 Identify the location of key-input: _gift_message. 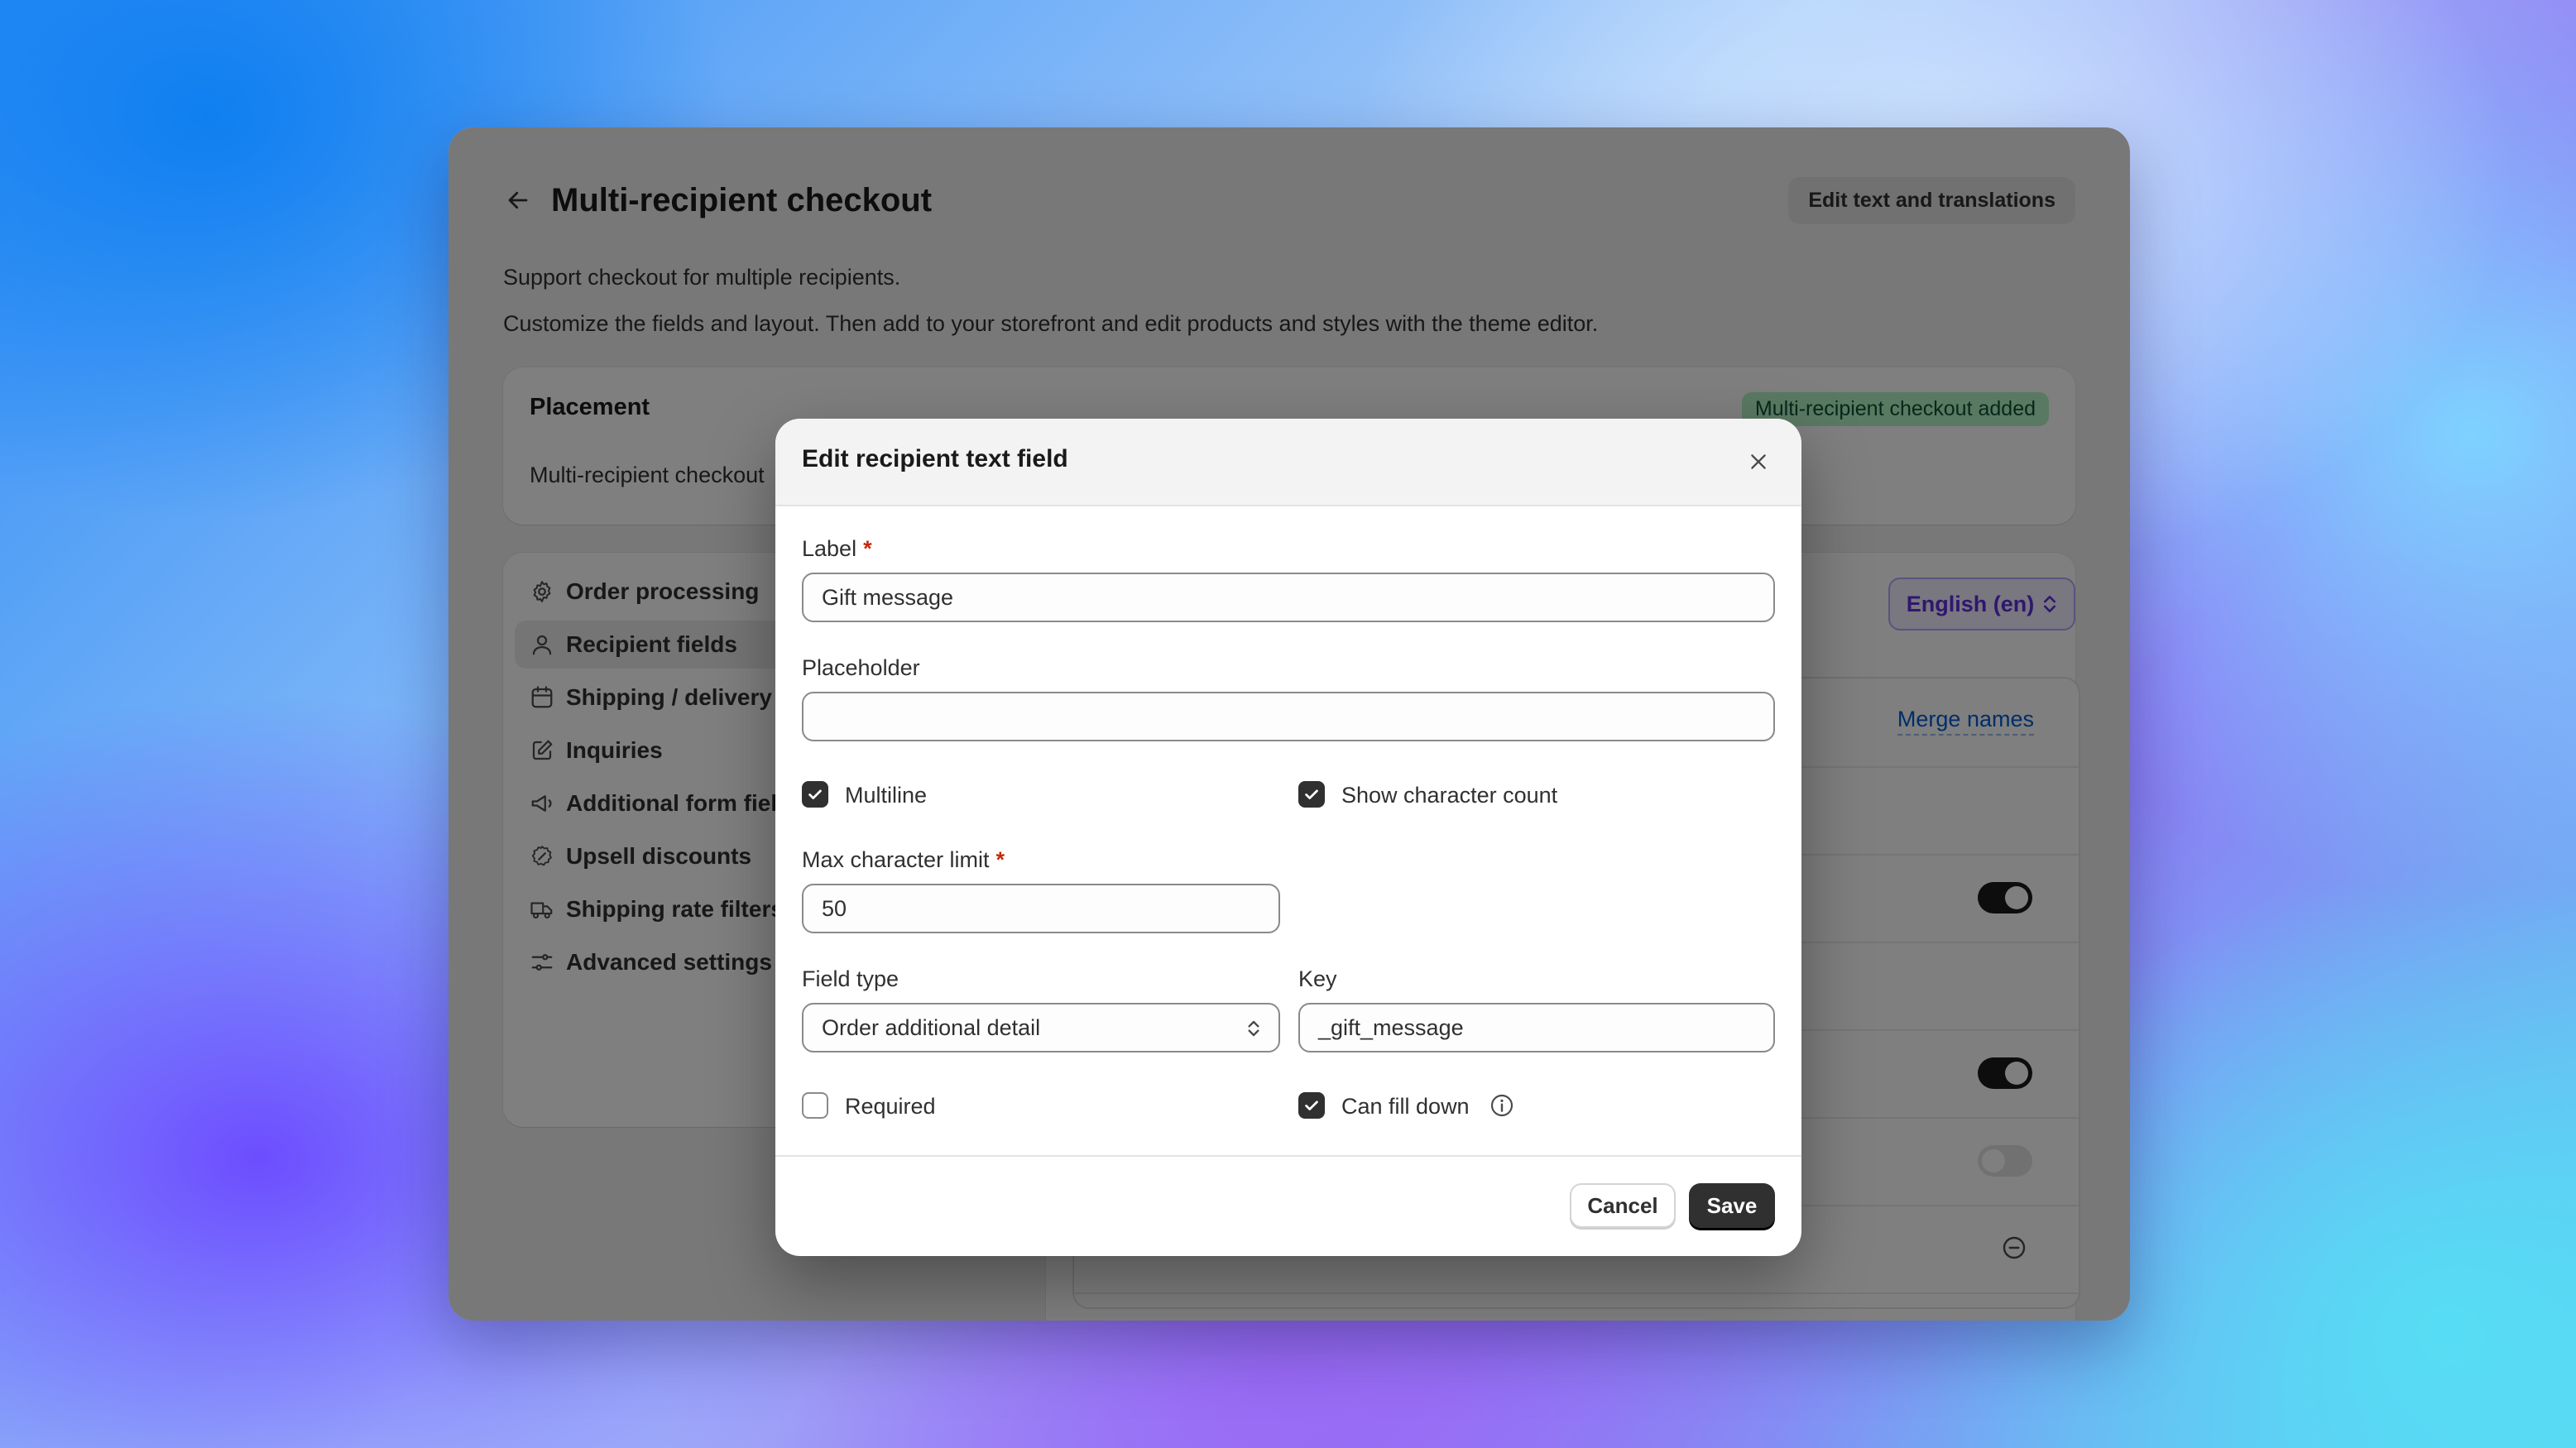
(1537, 1027).